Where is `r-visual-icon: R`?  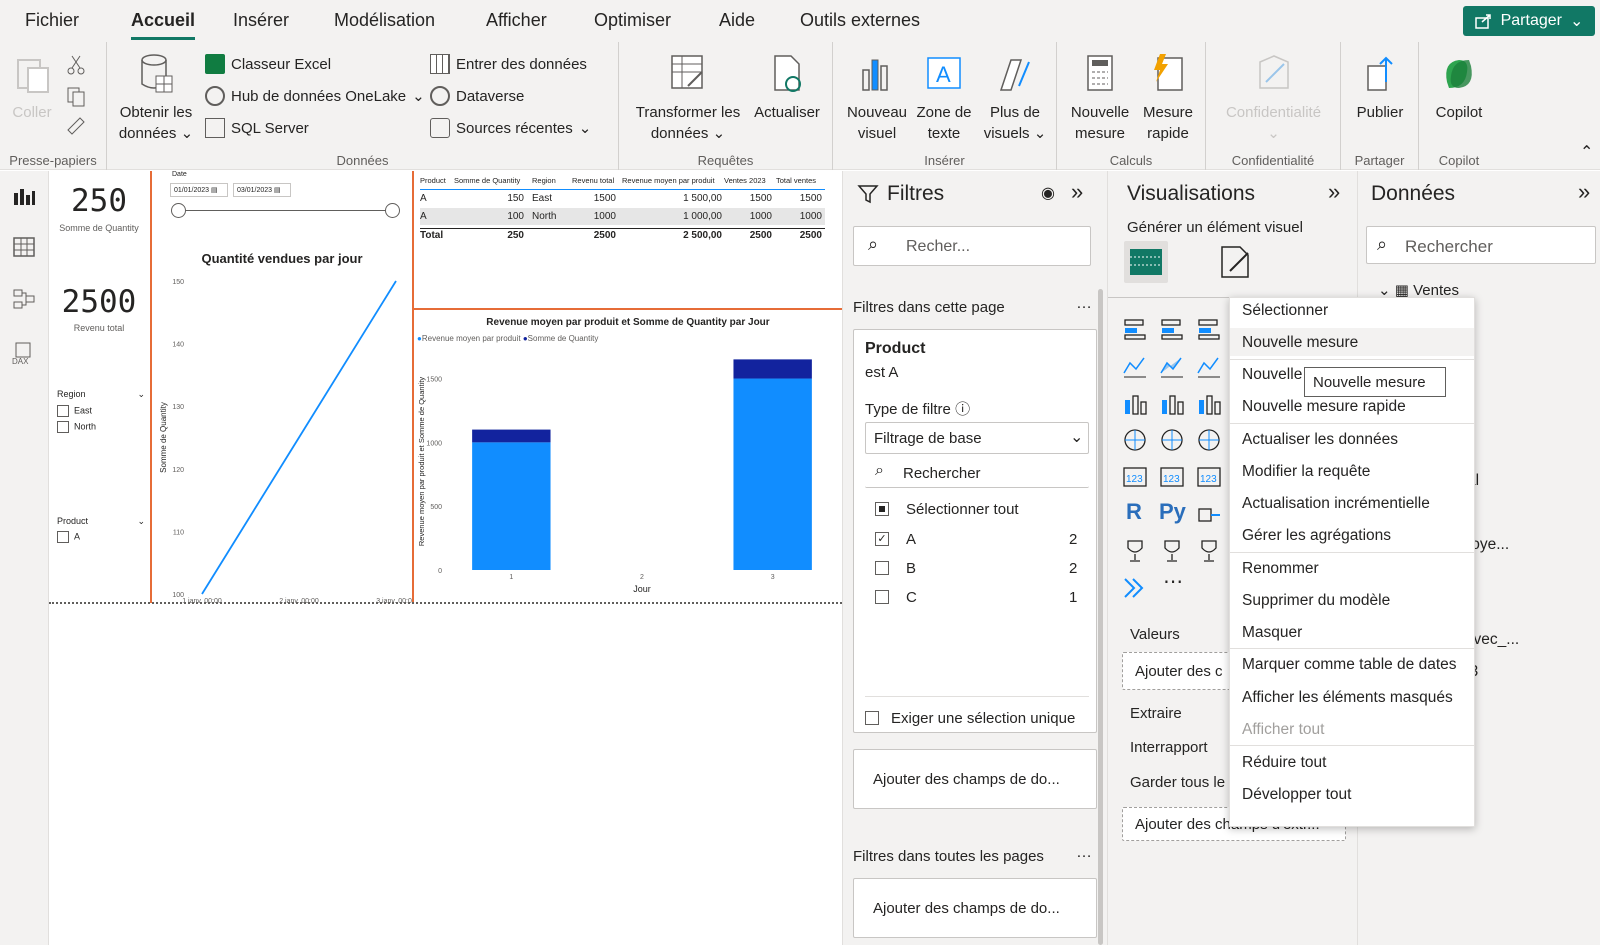 r-visual-icon: R is located at coordinates (1134, 512).